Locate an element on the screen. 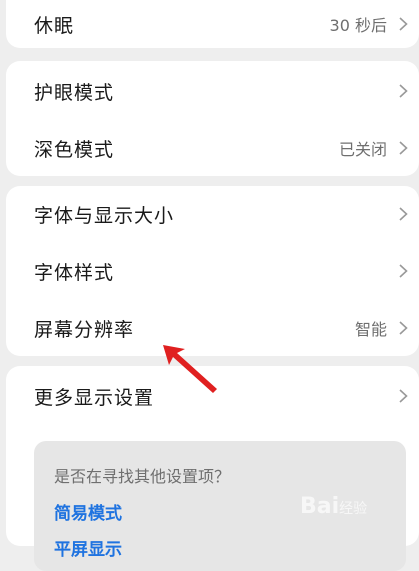 Image resolution: width=419 pixels, height=571 pixels. dark-mode-label: 深色模式 is located at coordinates (74, 149).